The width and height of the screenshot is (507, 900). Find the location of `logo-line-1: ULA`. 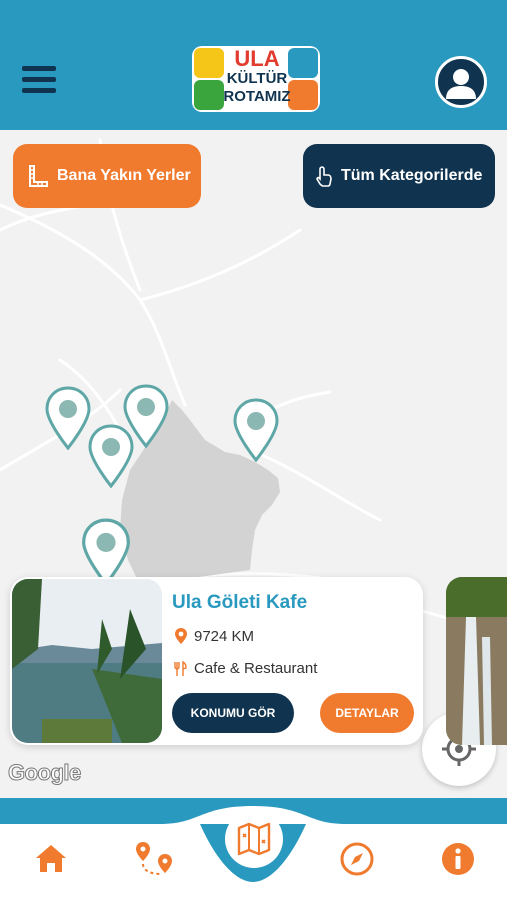

logo-line-1: ULA is located at coordinates (257, 58).